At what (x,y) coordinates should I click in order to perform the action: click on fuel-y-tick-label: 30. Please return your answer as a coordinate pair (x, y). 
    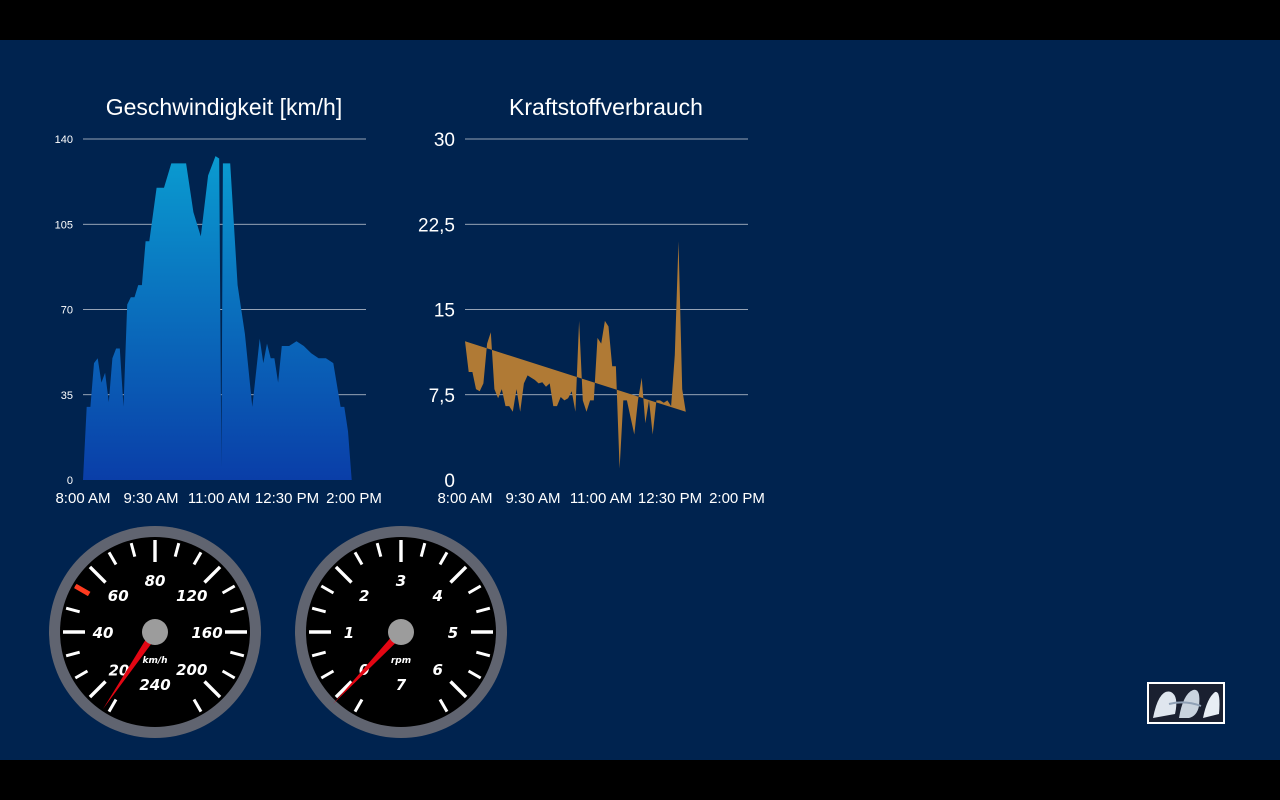
    Looking at the image, I should click on (444, 140).